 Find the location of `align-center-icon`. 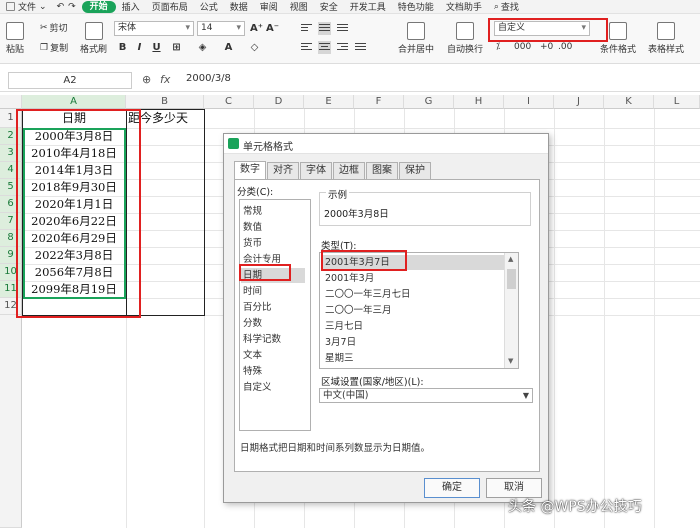

align-center-icon is located at coordinates (324, 47).